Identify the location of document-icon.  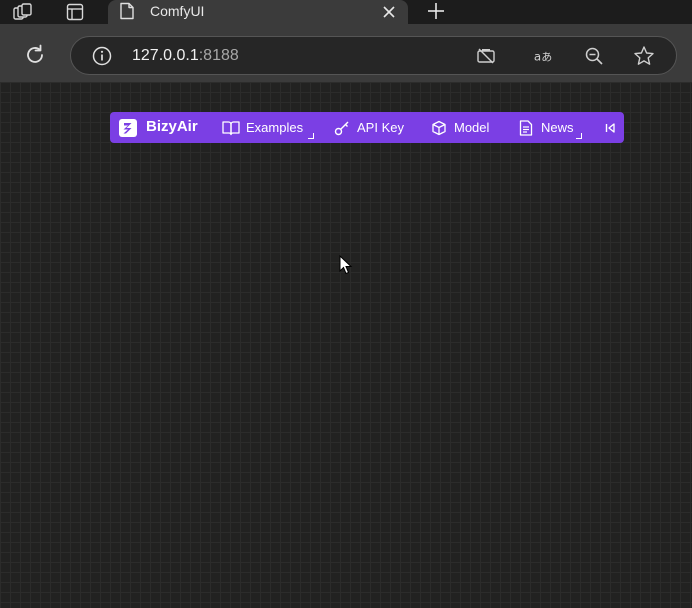
(526, 128).